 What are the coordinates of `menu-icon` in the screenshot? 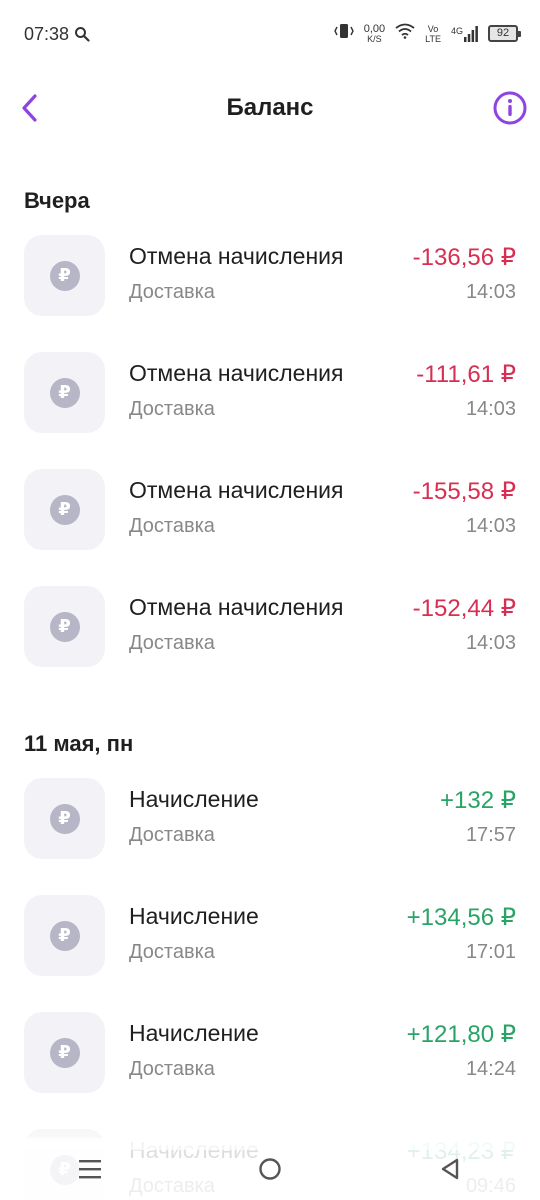 It's located at (90, 1169).